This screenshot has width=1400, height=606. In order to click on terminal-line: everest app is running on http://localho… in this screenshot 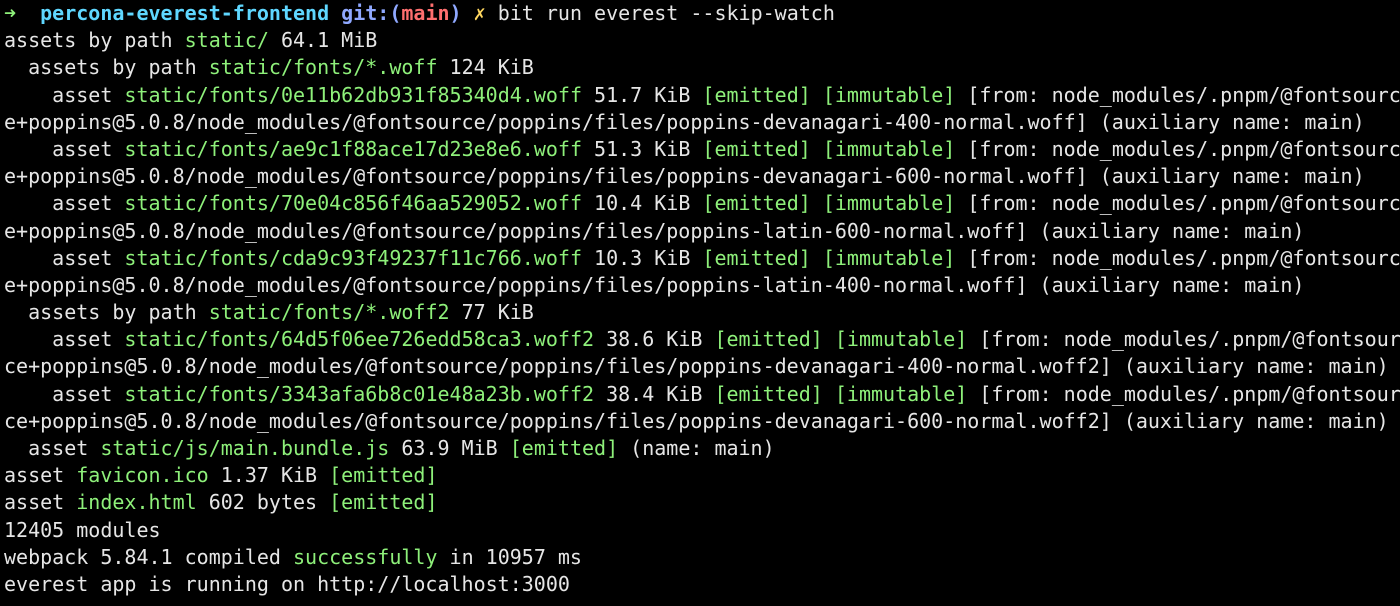, I will do `click(702, 584)`.